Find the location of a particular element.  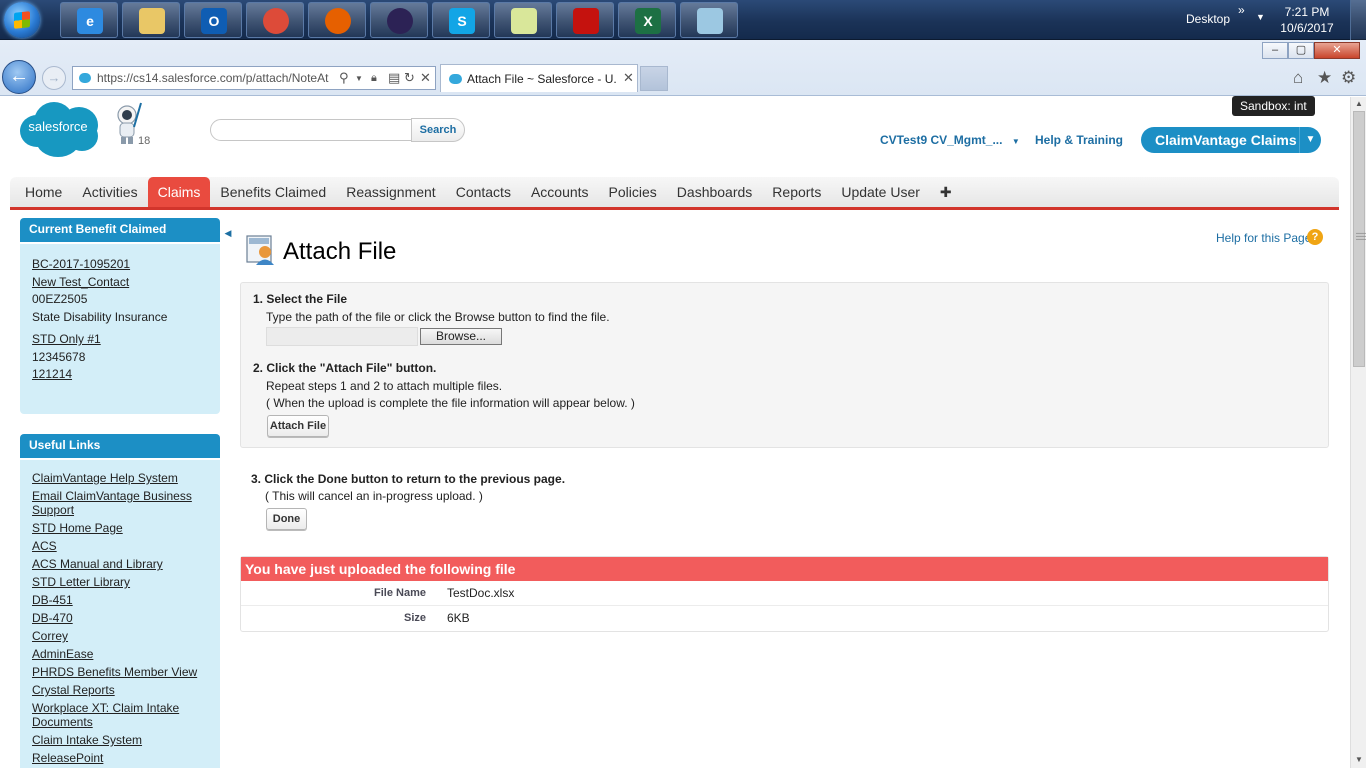

file-size-label: Size is located at coordinates (414, 618).